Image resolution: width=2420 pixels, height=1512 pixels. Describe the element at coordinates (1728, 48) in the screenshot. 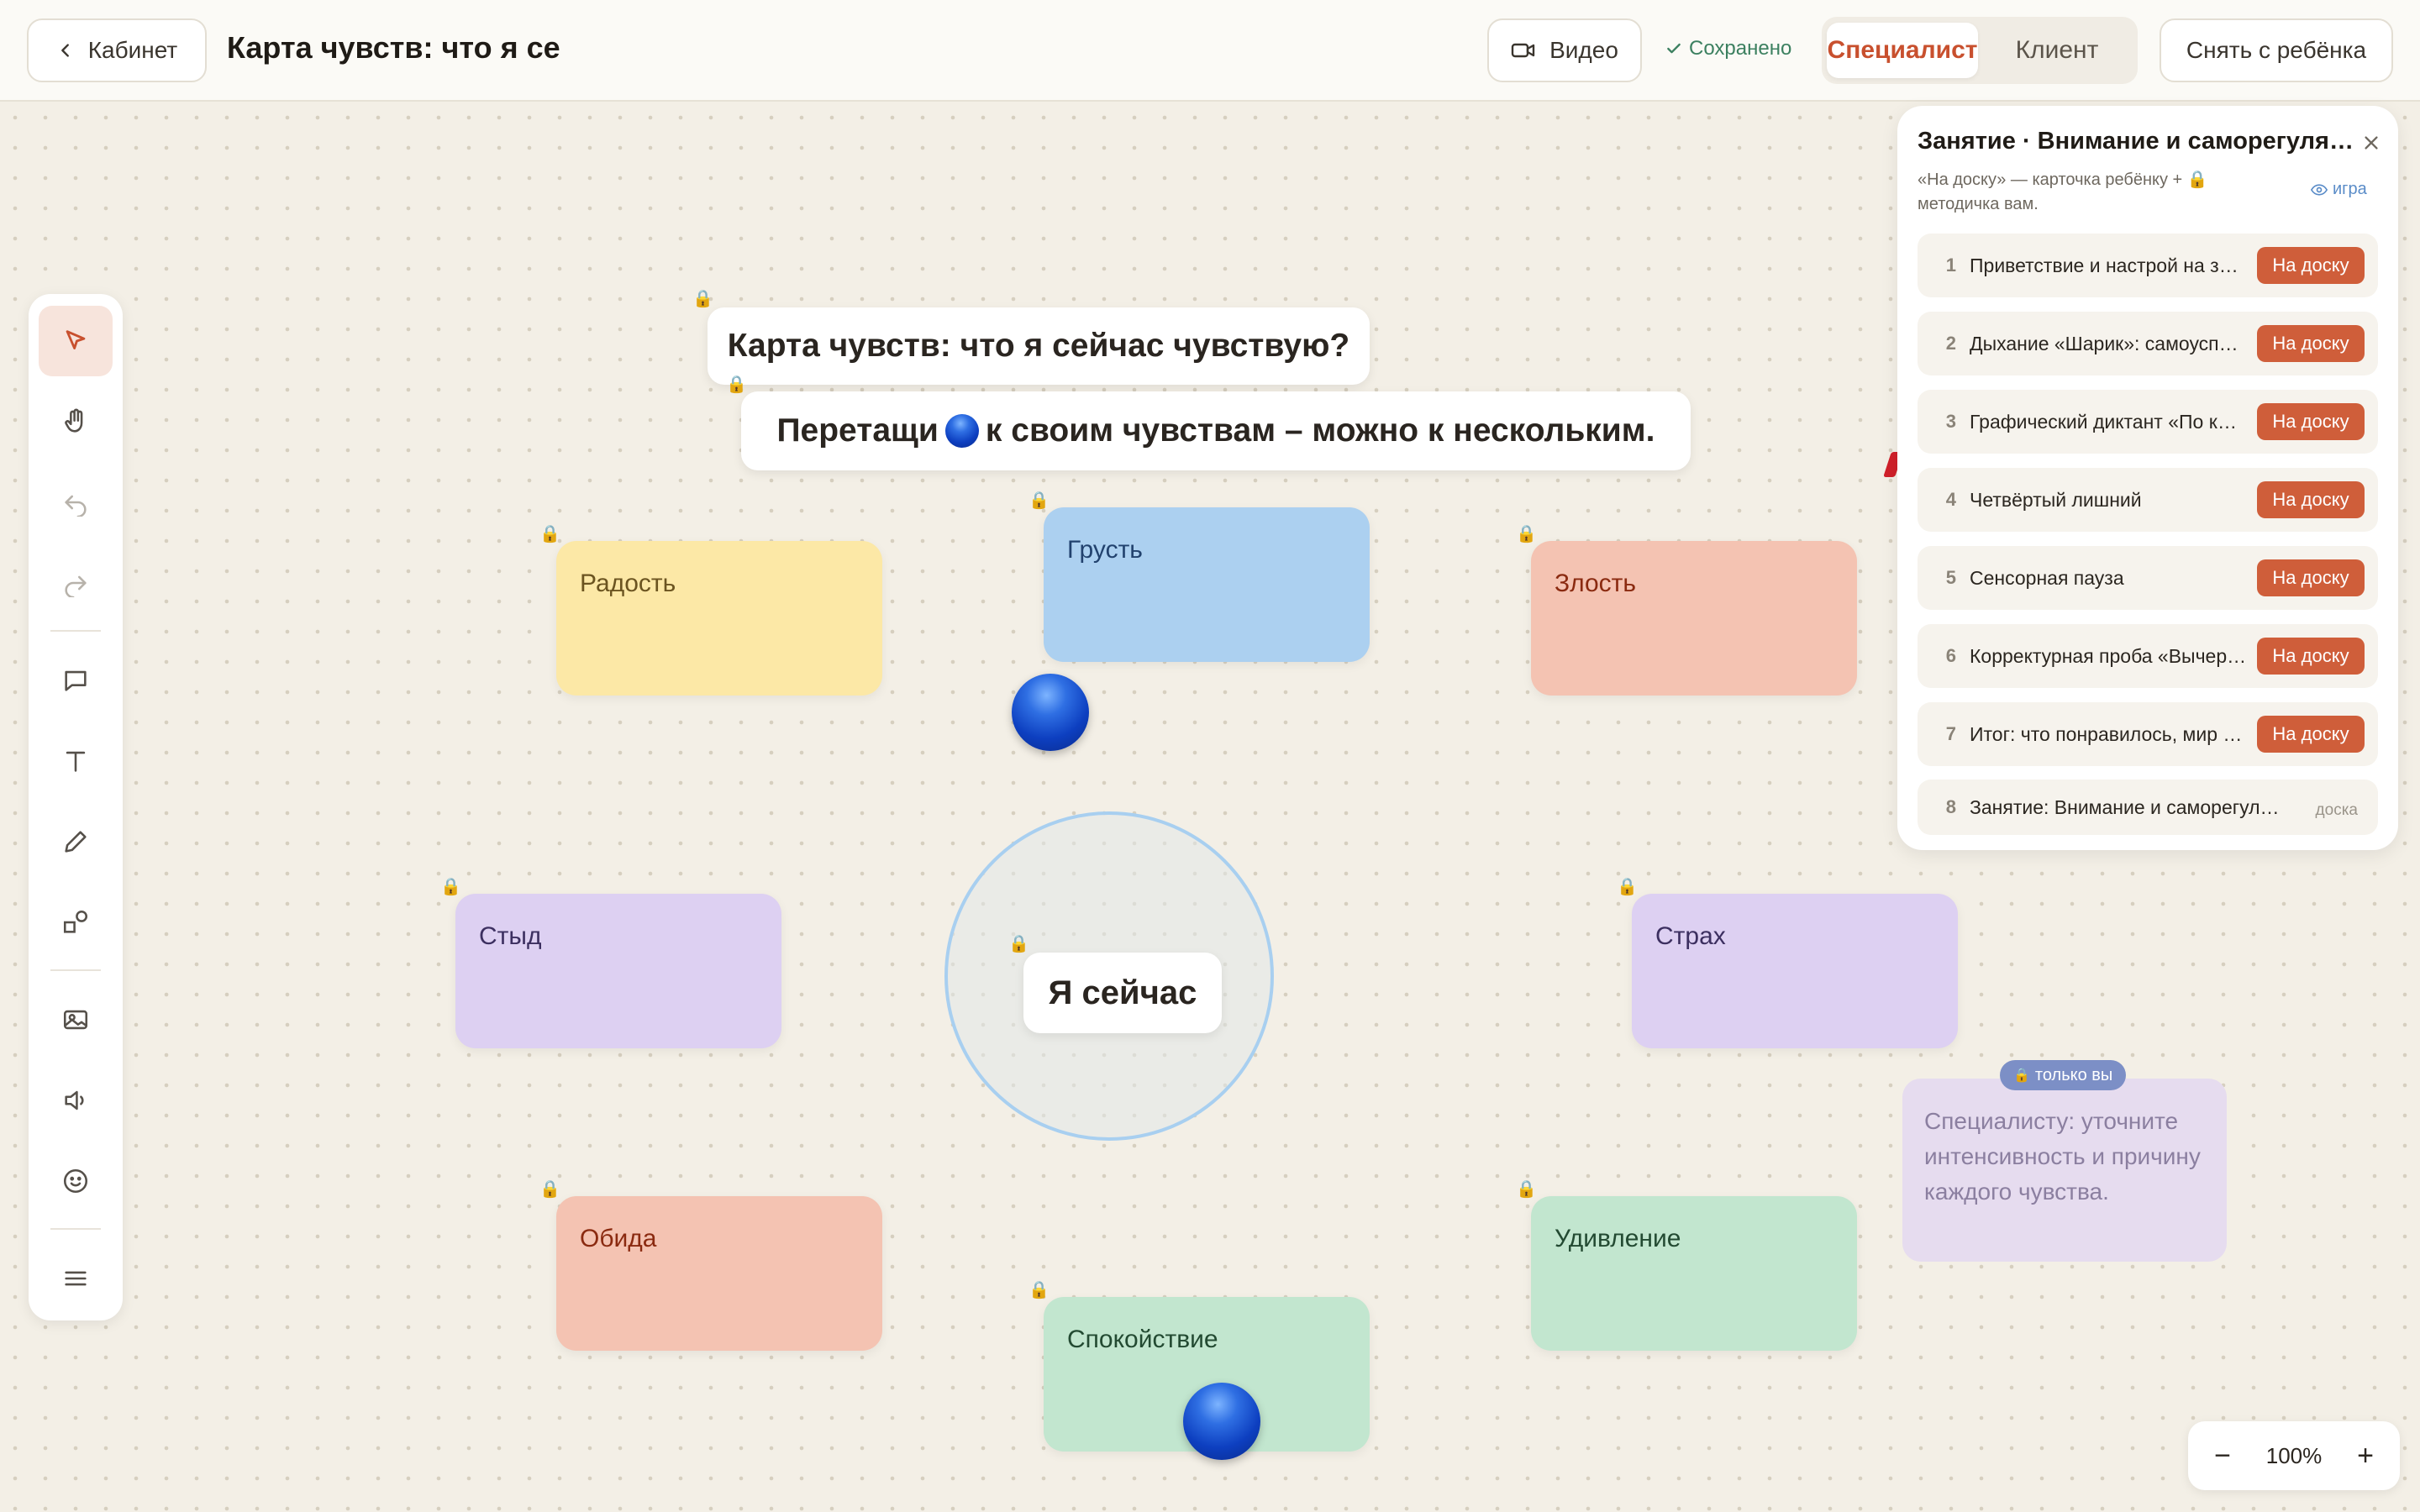

I see `save-status: Сохранено` at that location.